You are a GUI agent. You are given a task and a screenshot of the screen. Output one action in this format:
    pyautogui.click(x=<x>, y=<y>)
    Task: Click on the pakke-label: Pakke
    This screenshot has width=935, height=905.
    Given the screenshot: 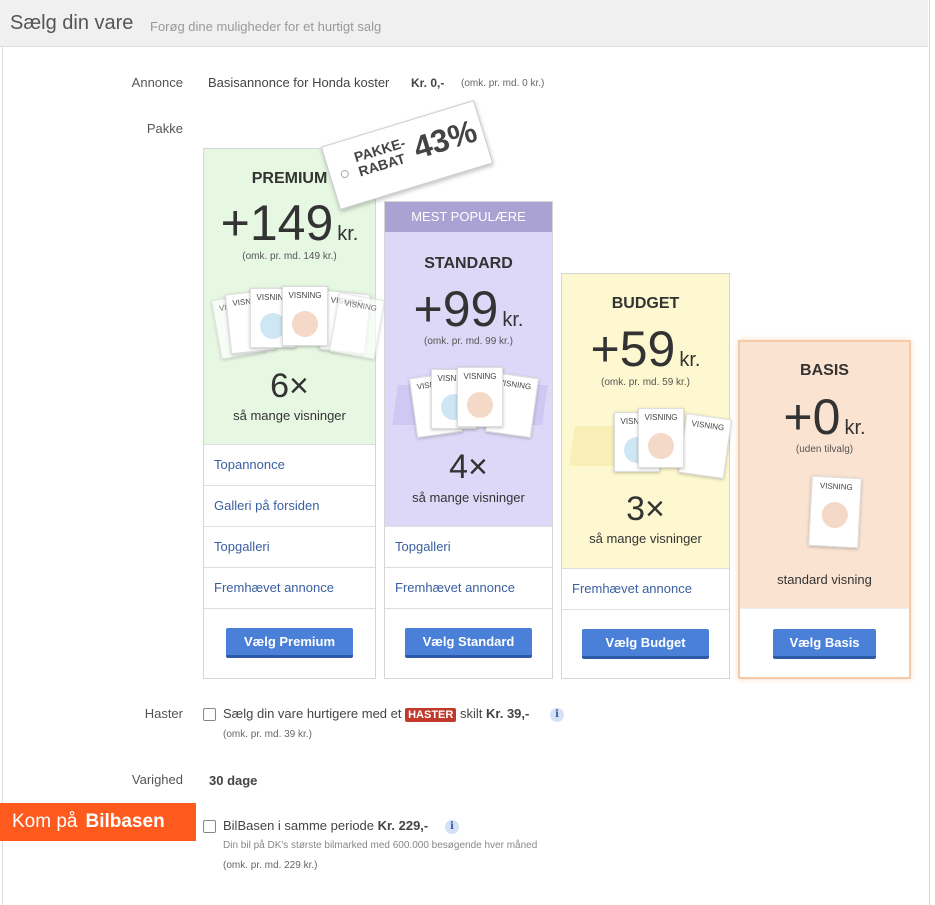 What is the action you would take?
    pyautogui.click(x=164, y=128)
    